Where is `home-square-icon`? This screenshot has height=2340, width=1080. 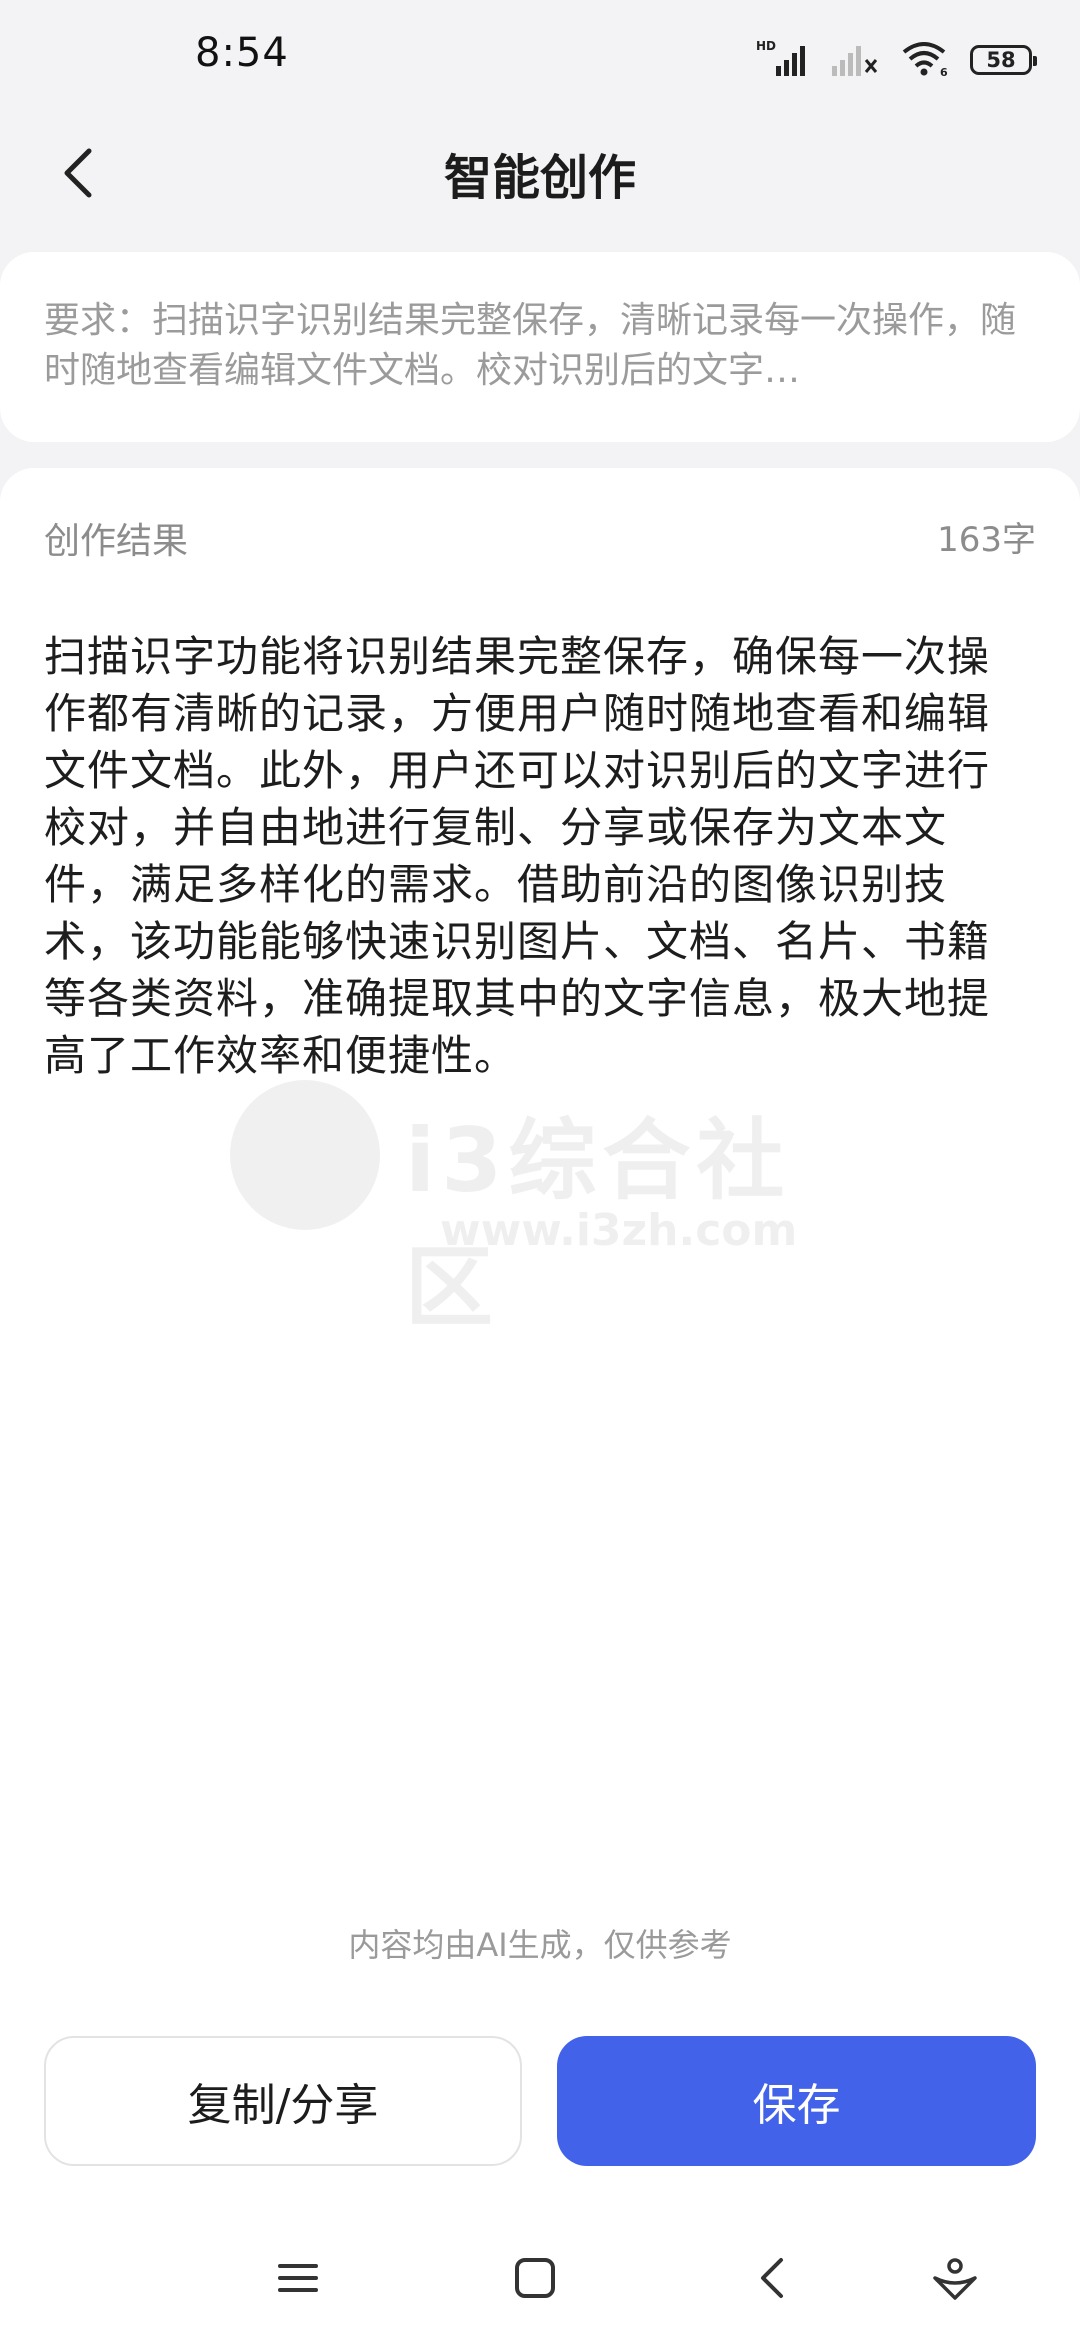 home-square-icon is located at coordinates (535, 2280).